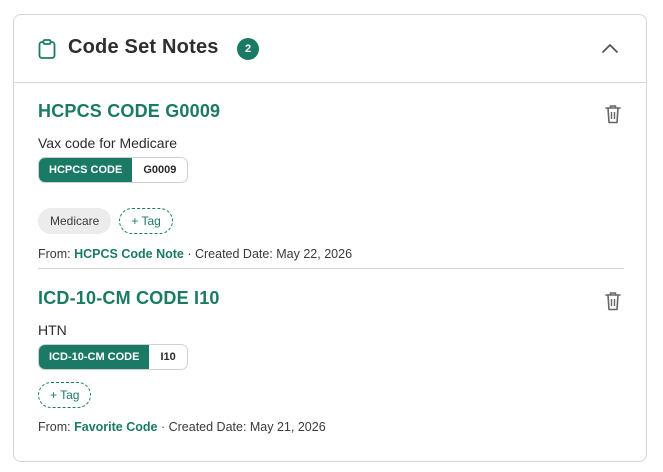  I want to click on source-link: HCPCS Code Note, so click(129, 254).